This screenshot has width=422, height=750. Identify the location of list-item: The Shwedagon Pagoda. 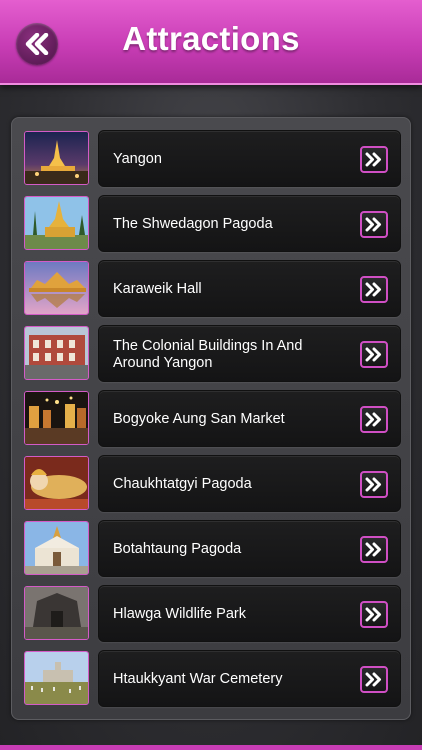
(214, 223).